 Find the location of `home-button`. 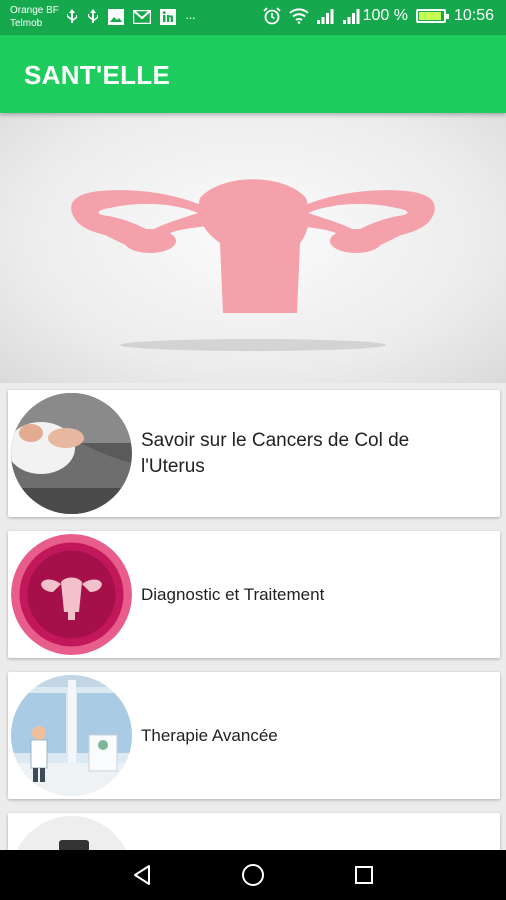

home-button is located at coordinates (253, 875).